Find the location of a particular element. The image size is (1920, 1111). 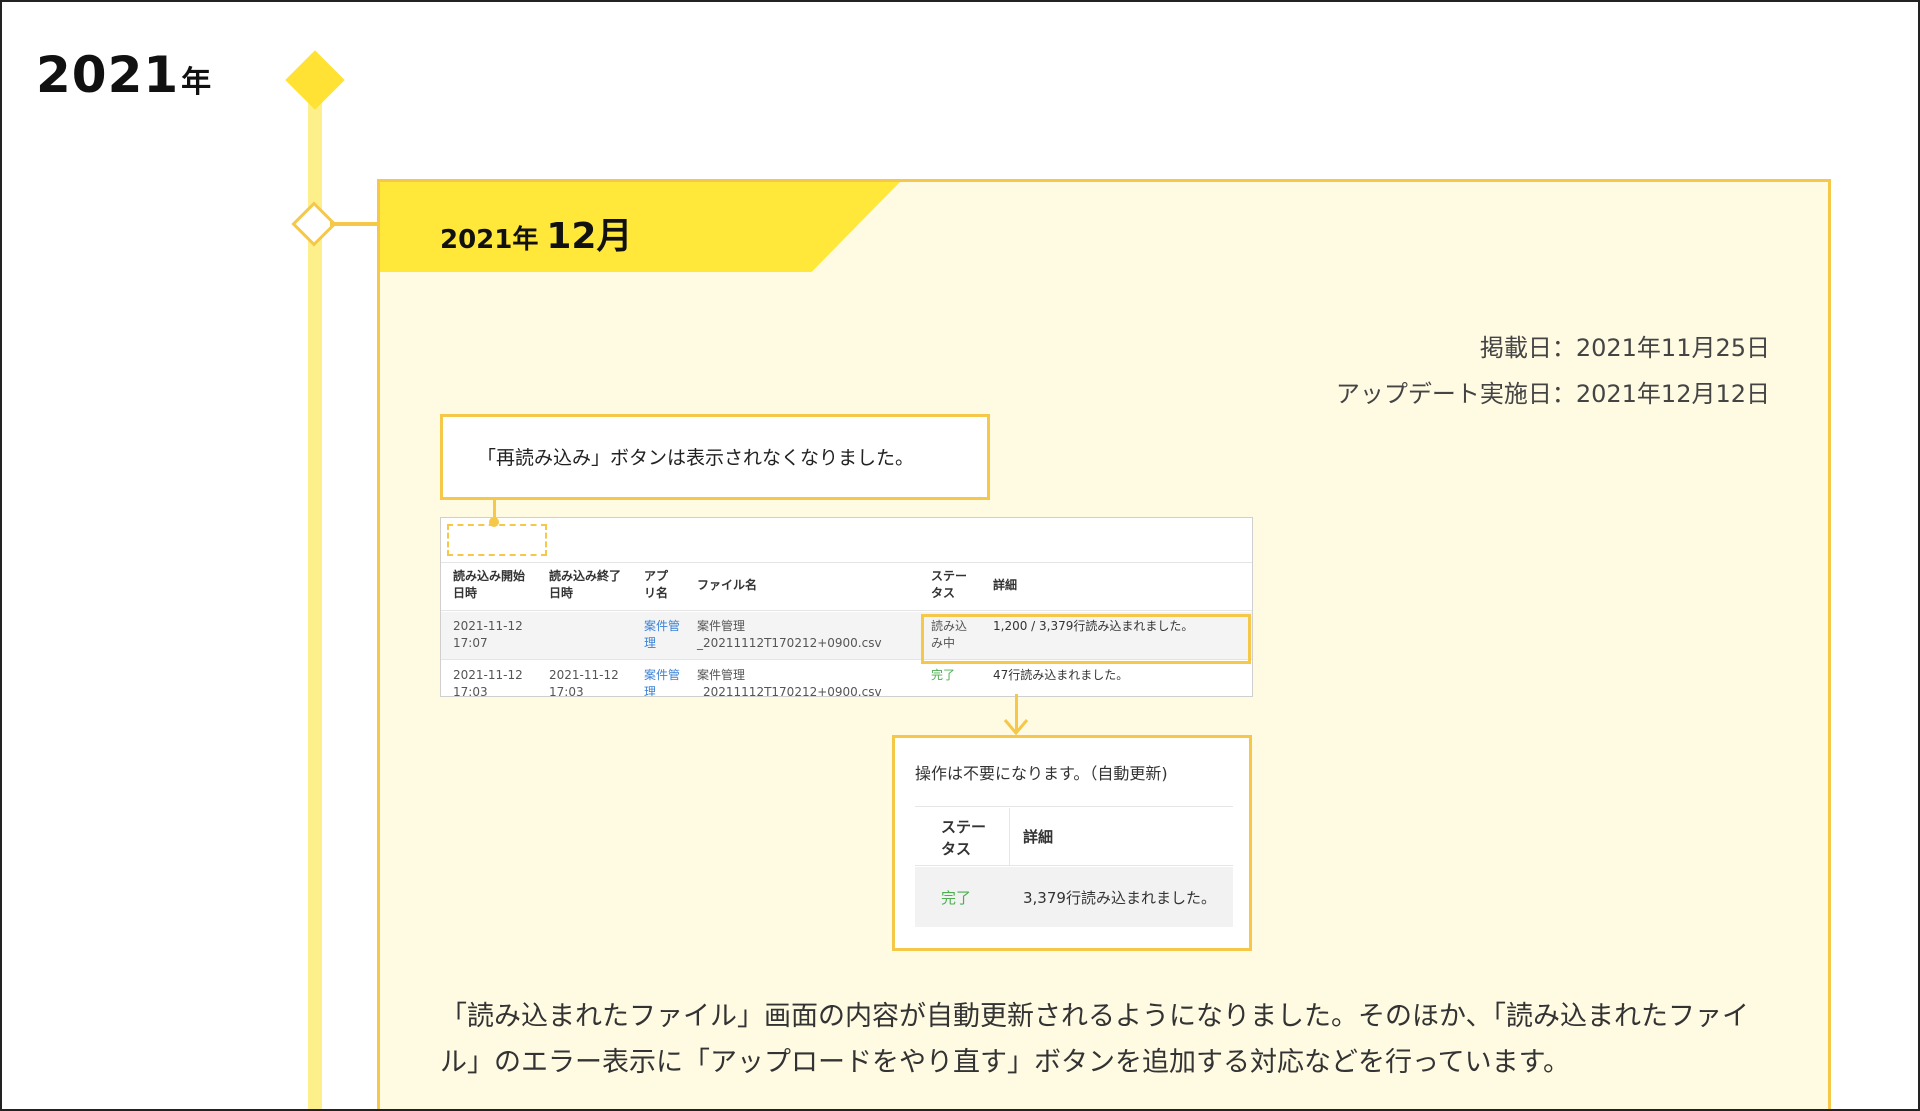

screenshot-cell: 47行読み込まれました。 is located at coordinates (1061, 675).